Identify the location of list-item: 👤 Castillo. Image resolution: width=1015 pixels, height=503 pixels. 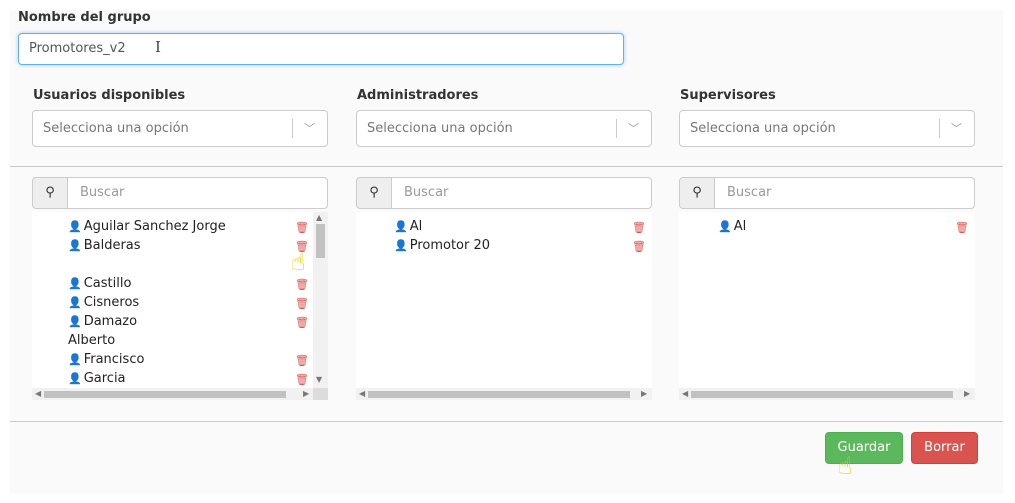
(99, 283).